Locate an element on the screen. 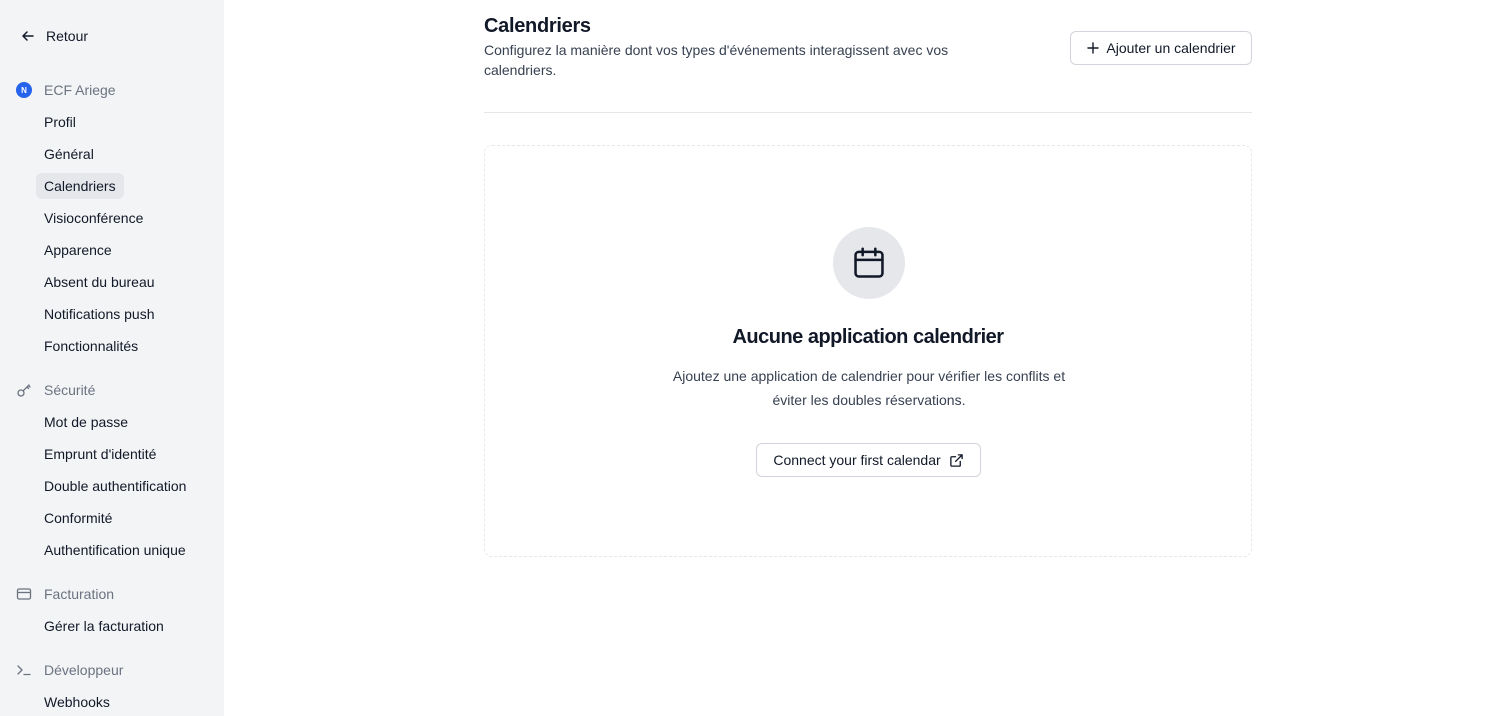 The height and width of the screenshot is (716, 1512). sidebar-item-absent-du-bureau: Absent du bureau is located at coordinates (99, 282).